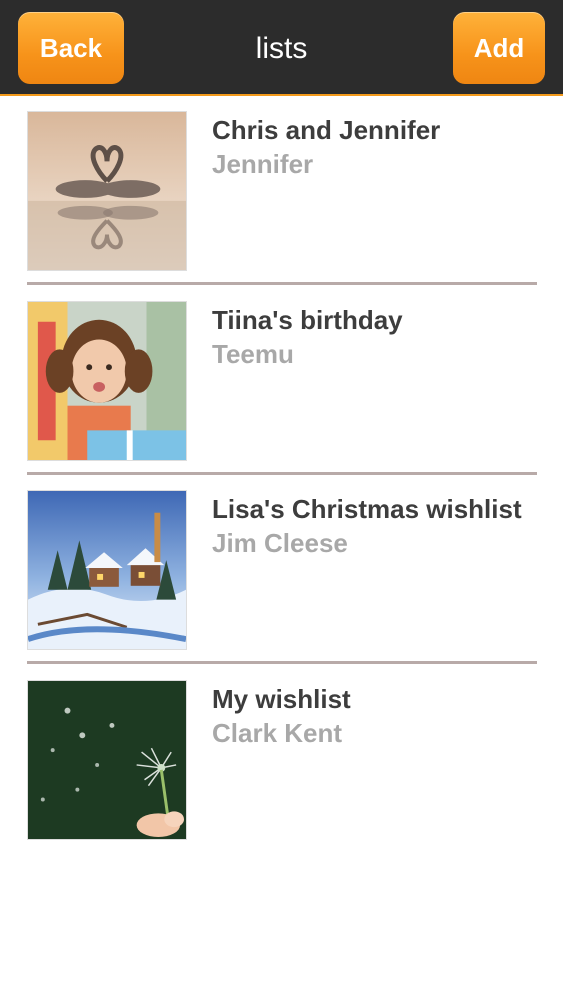 This screenshot has width=563, height=1000. I want to click on list-item: Tiina's birthday Teemu, so click(282, 381).